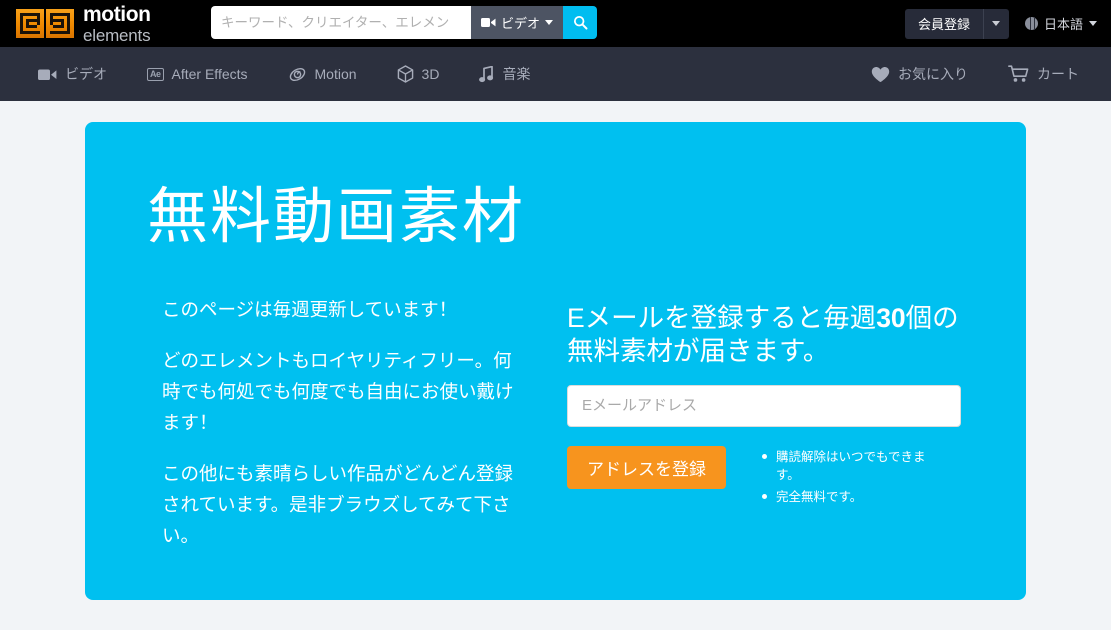 The image size is (1111, 630). What do you see at coordinates (117, 35) in the screenshot?
I see `brand-name-line2: elements` at bounding box center [117, 35].